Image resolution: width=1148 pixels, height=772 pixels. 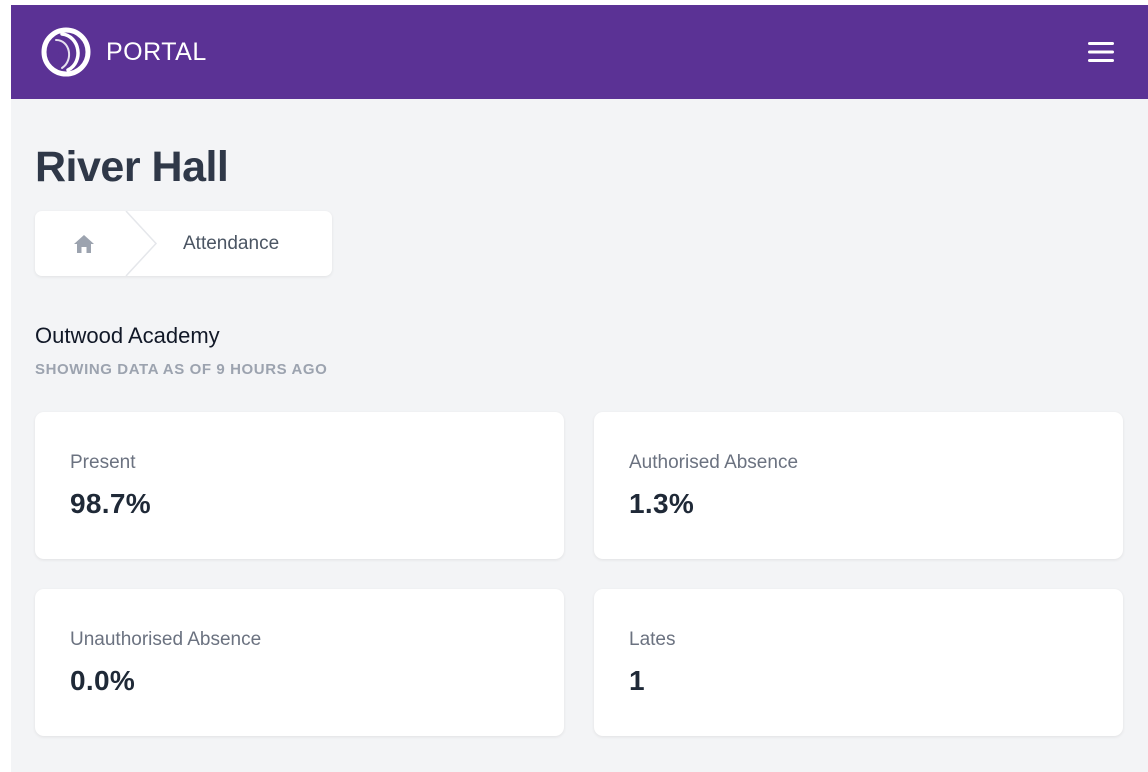 What do you see at coordinates (231, 243) in the screenshot?
I see `breadcrumb-item-attendance: Attendance` at bounding box center [231, 243].